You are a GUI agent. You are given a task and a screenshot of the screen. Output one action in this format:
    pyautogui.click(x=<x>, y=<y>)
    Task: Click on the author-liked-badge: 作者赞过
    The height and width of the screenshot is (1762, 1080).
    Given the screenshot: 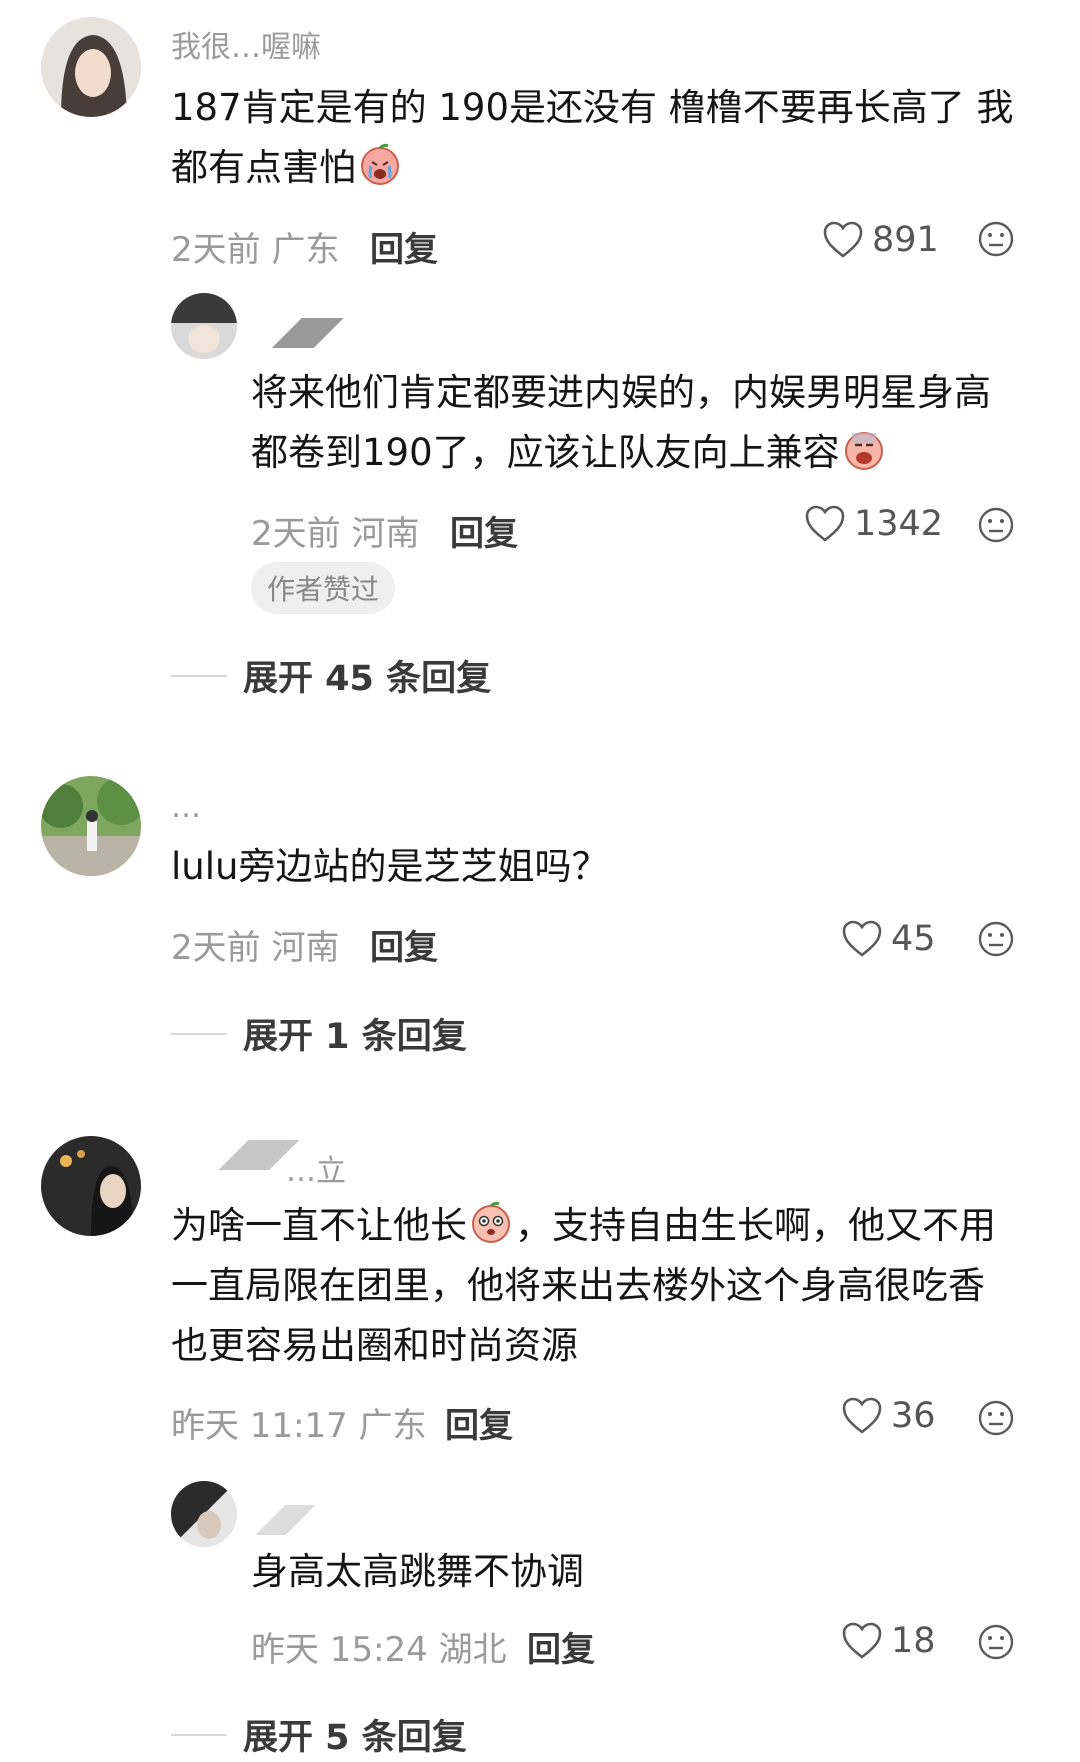 What is the action you would take?
    pyautogui.click(x=323, y=588)
    